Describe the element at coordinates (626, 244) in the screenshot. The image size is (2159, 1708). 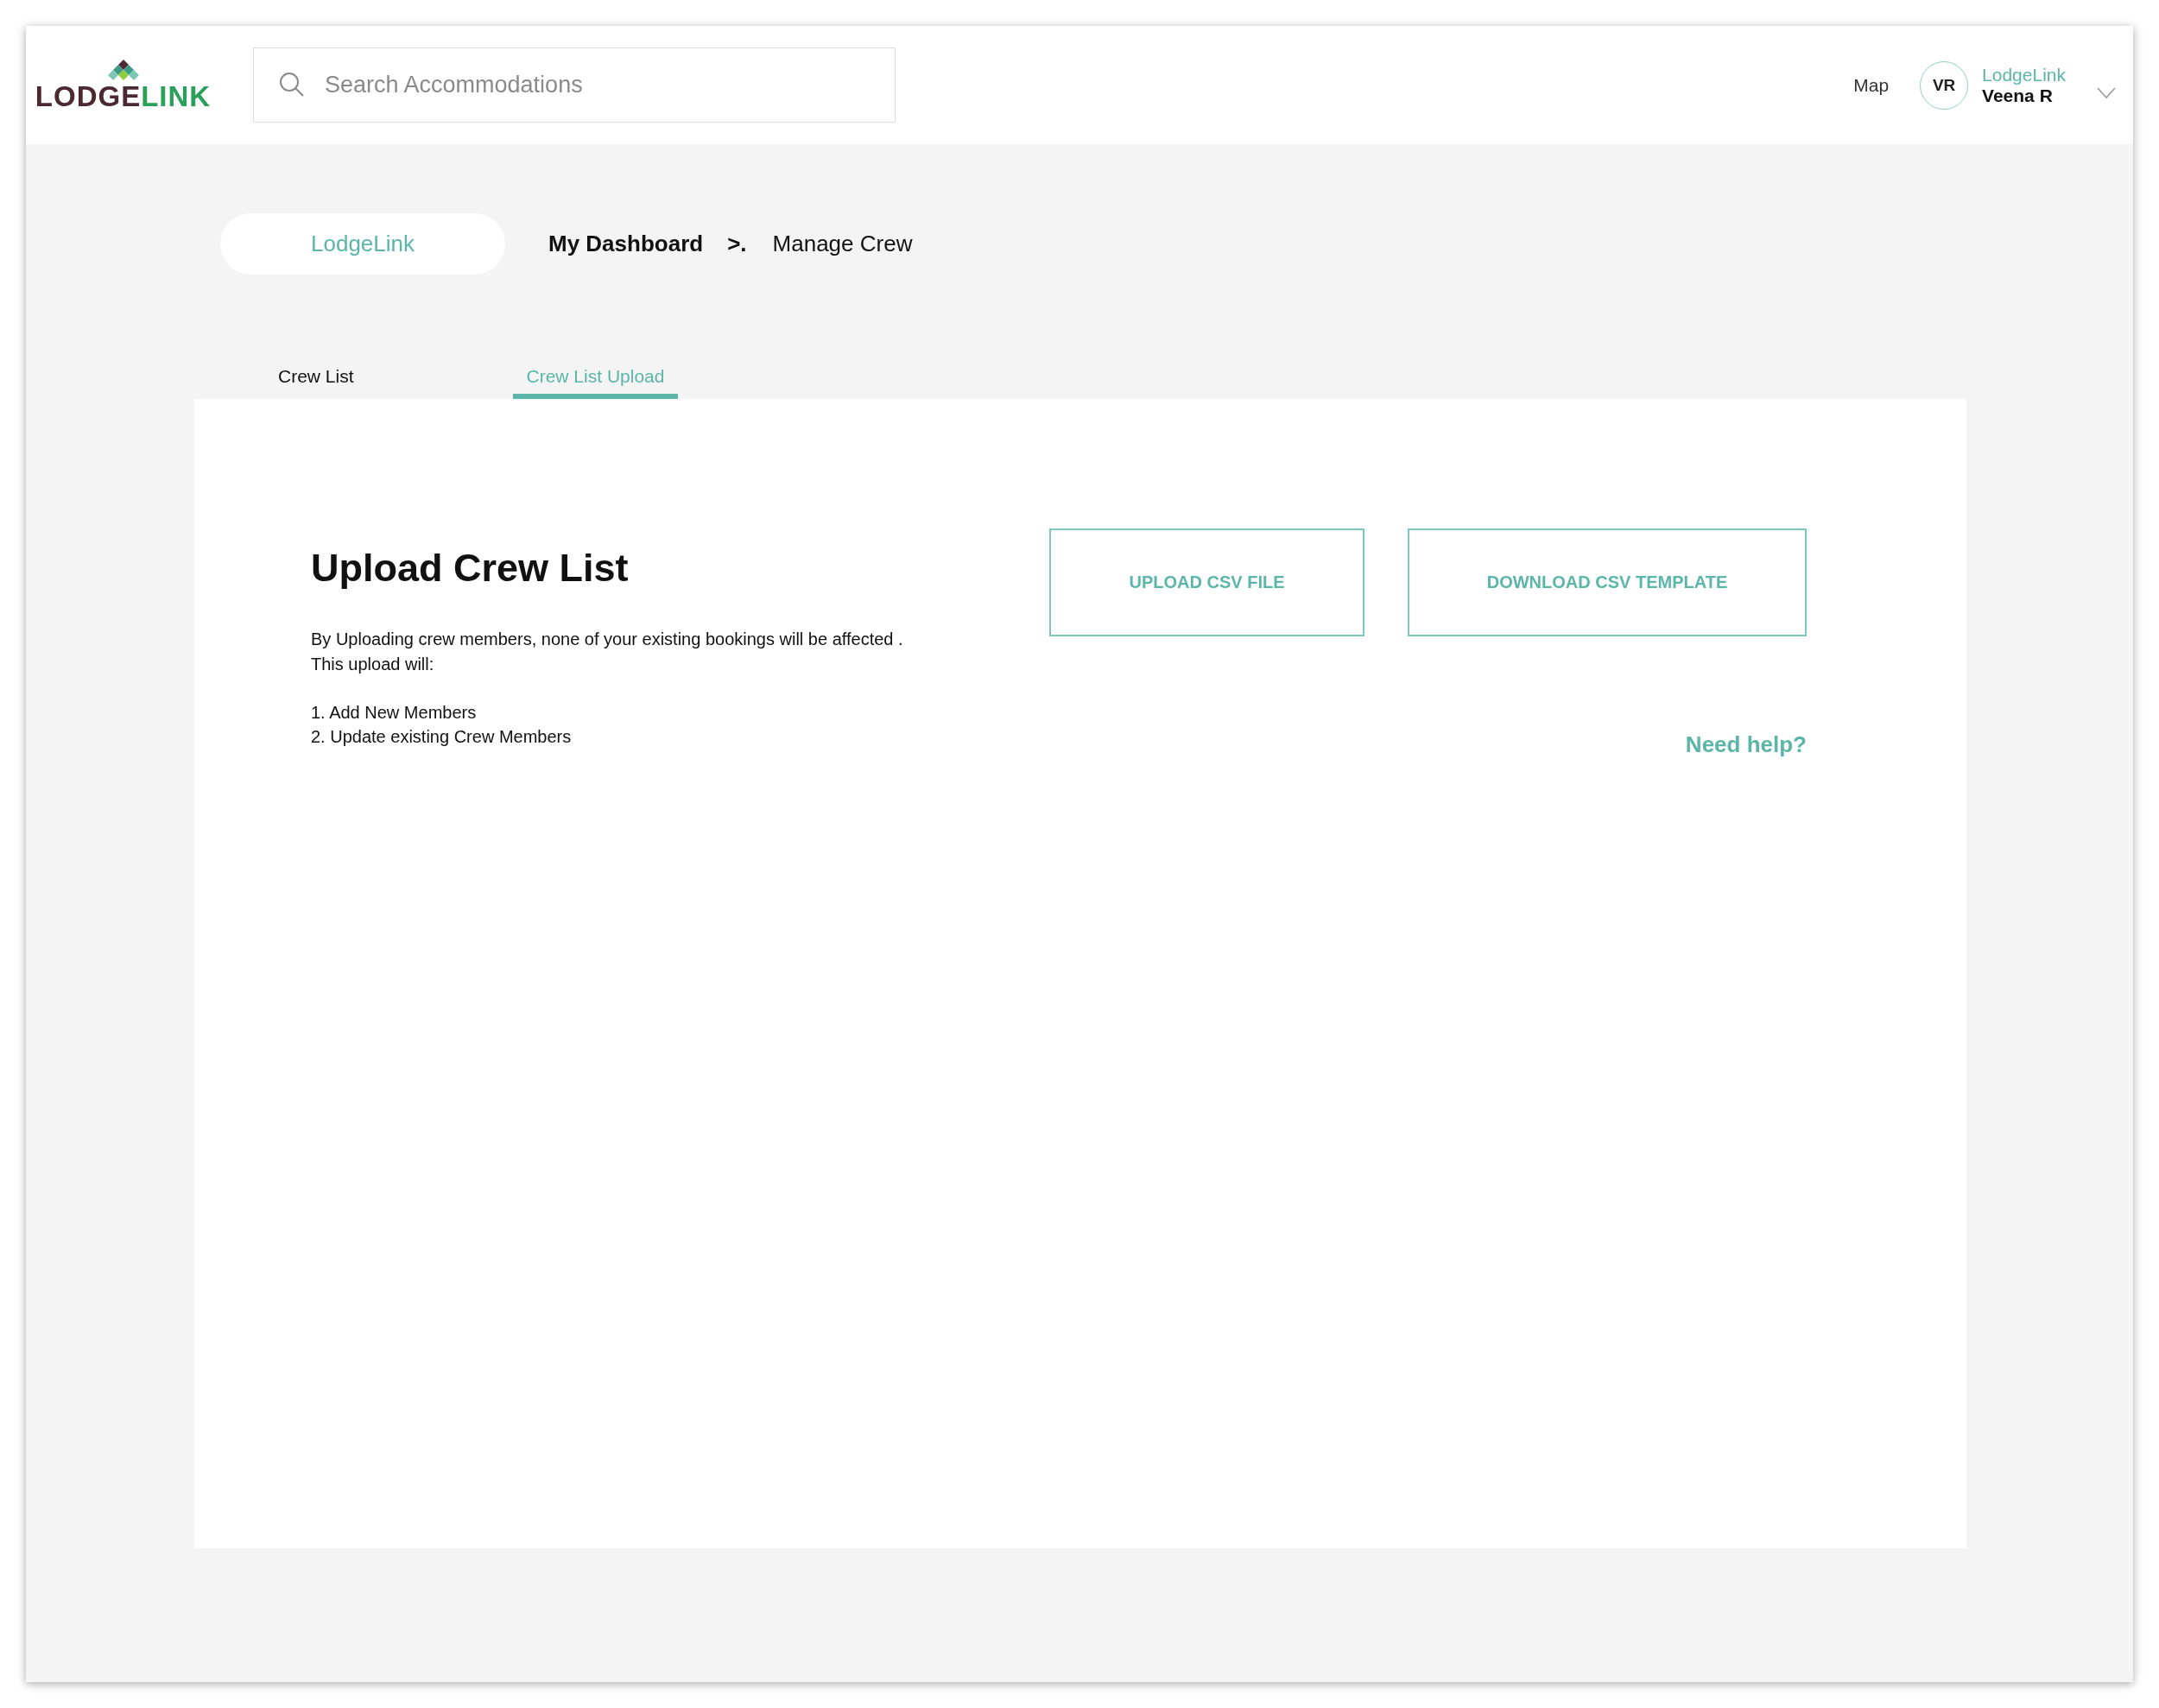
I see `breadcrumb-link: My Dashboard` at that location.